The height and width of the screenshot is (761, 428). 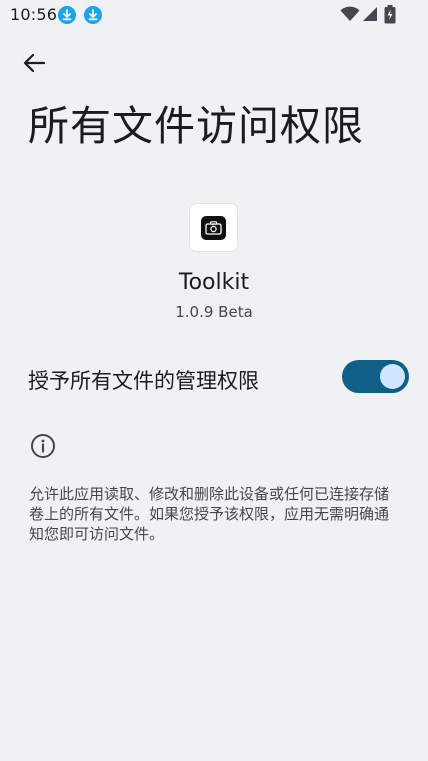 What do you see at coordinates (143, 381) in the screenshot?
I see `permission-label: 授予所有文件的管理权限` at bounding box center [143, 381].